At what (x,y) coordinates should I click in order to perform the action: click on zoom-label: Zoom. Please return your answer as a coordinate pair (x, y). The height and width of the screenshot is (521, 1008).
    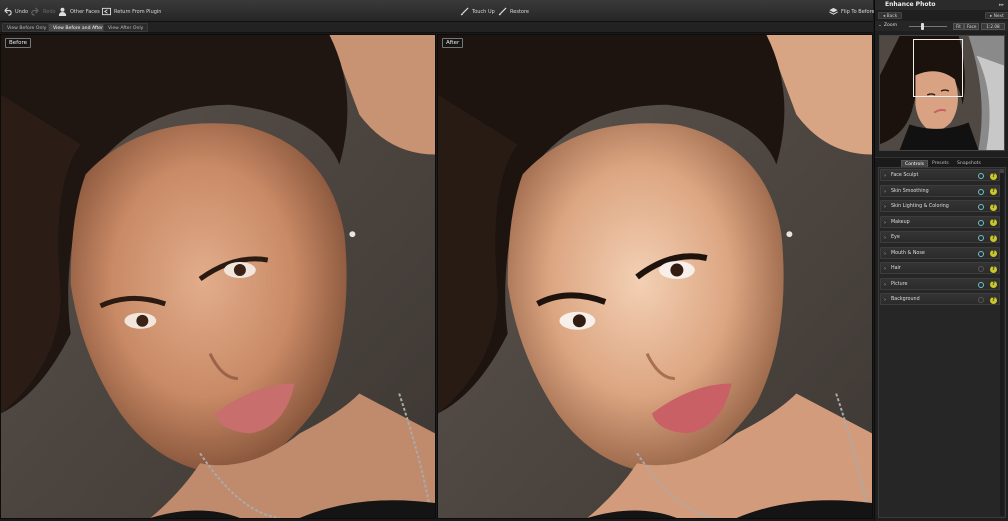
    Looking at the image, I should click on (890, 25).